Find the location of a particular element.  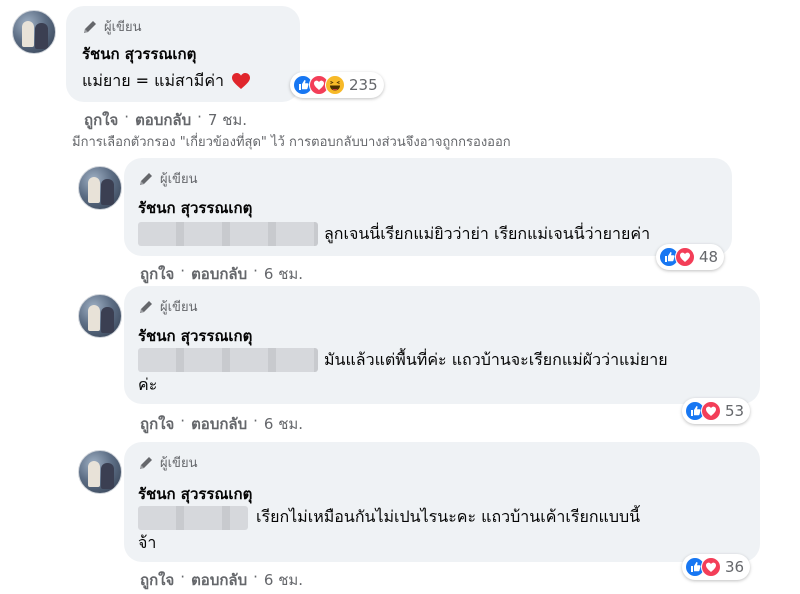

heart-emoji-icon is located at coordinates (241, 80).